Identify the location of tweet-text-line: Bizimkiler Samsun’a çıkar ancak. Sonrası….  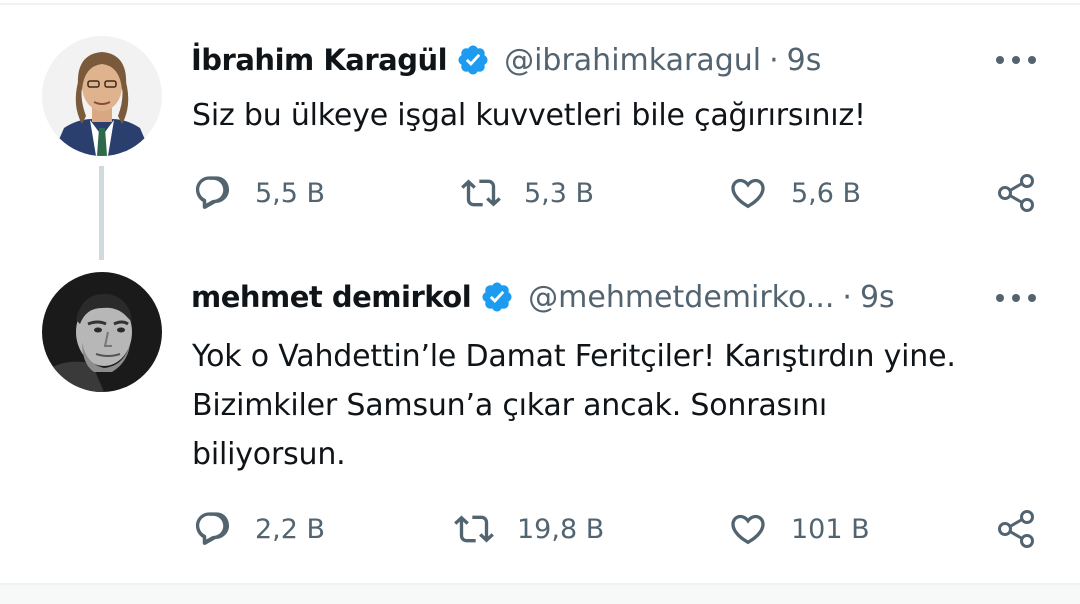
(510, 405).